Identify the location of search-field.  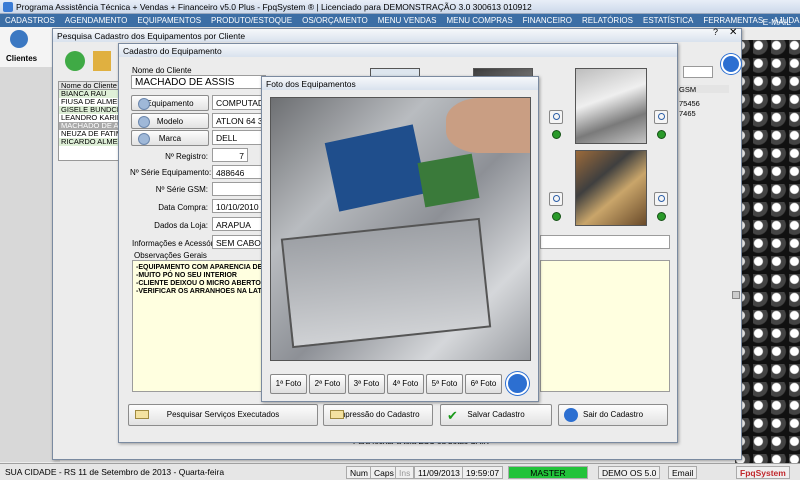
(698, 72).